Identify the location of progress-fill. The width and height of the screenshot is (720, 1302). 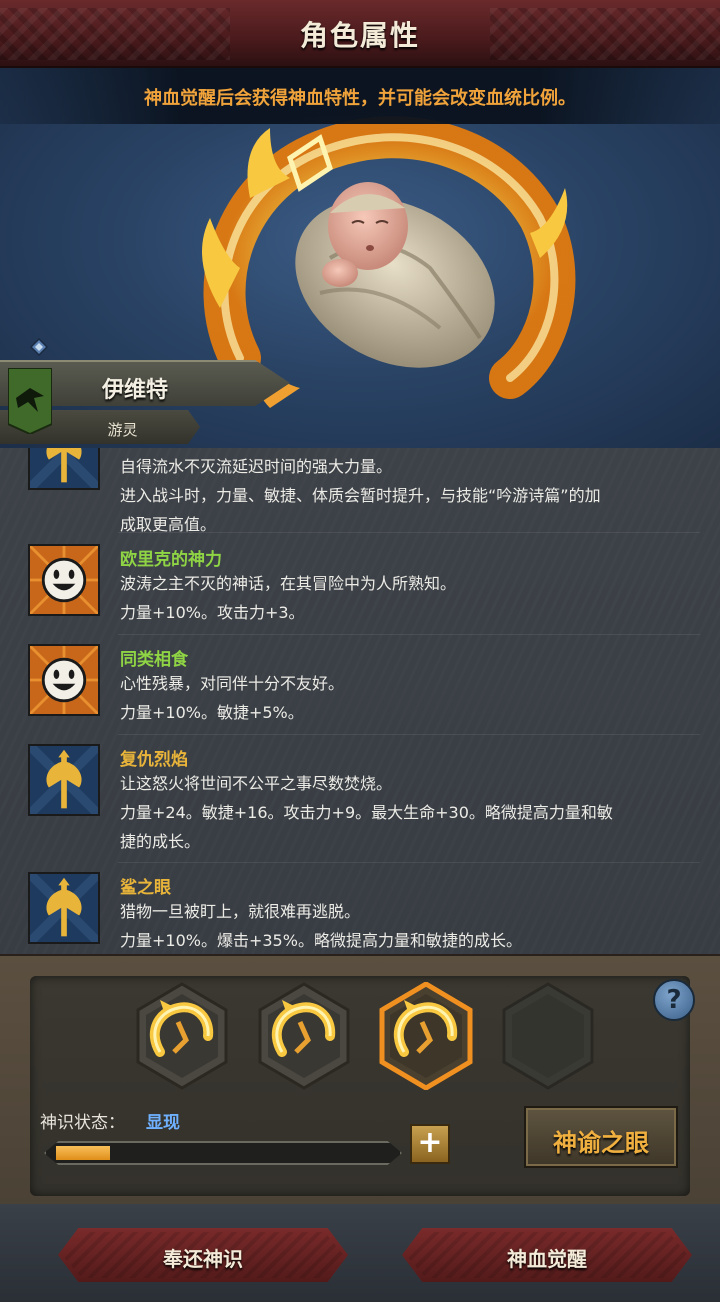
(83, 1153).